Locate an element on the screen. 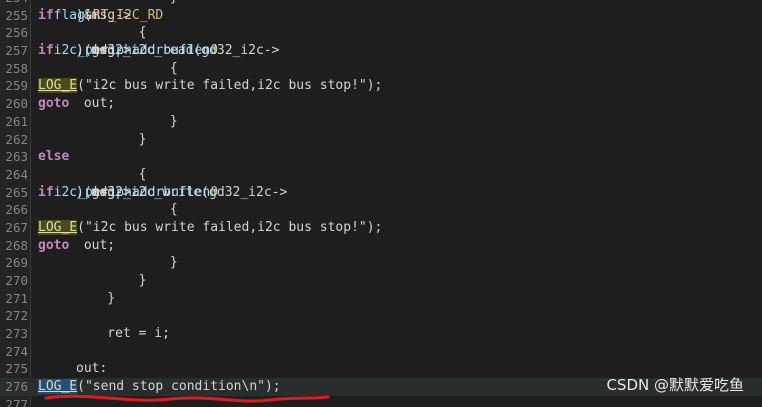 This screenshot has height=407, width=762. line-number: 271 is located at coordinates (16, 298).